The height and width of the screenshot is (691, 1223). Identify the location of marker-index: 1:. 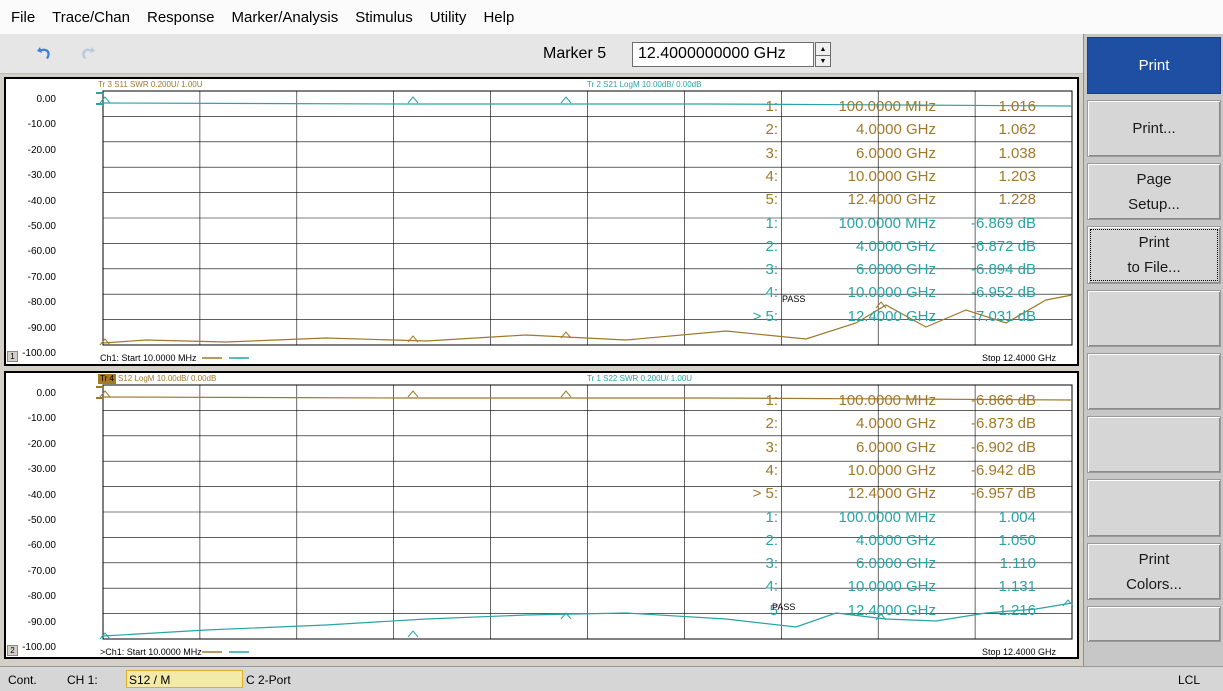
(771, 517).